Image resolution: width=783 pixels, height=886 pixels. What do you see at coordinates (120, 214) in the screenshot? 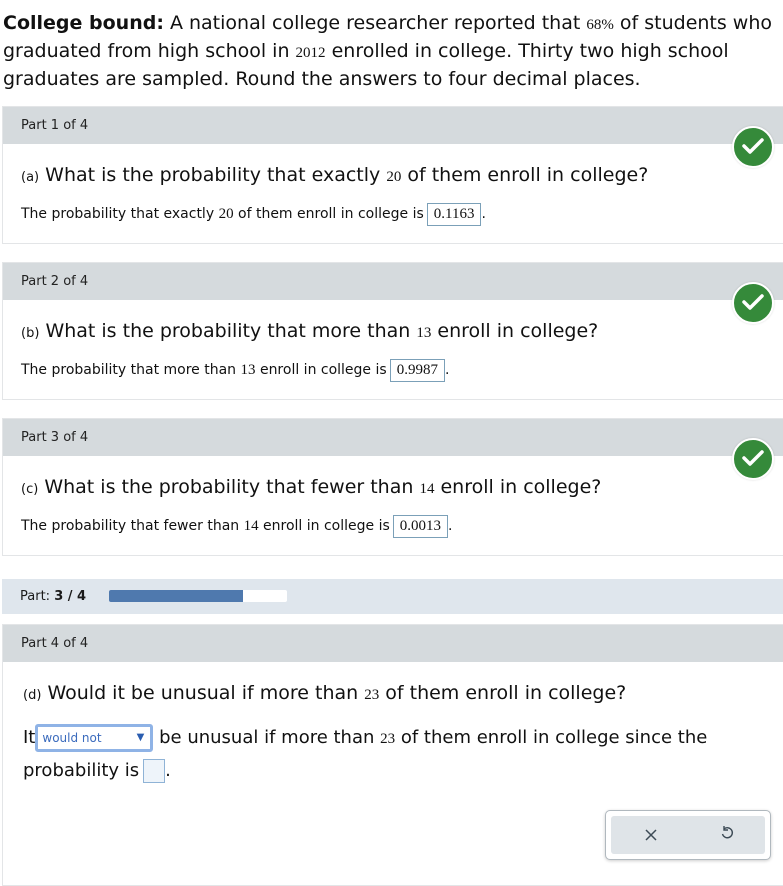
I see `answer-text: The probability that exactly` at bounding box center [120, 214].